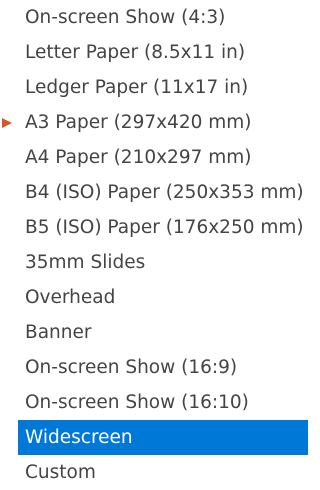 This screenshot has height=490, width=320. I want to click on menu-item-overhead: Overhead, so click(163, 297).